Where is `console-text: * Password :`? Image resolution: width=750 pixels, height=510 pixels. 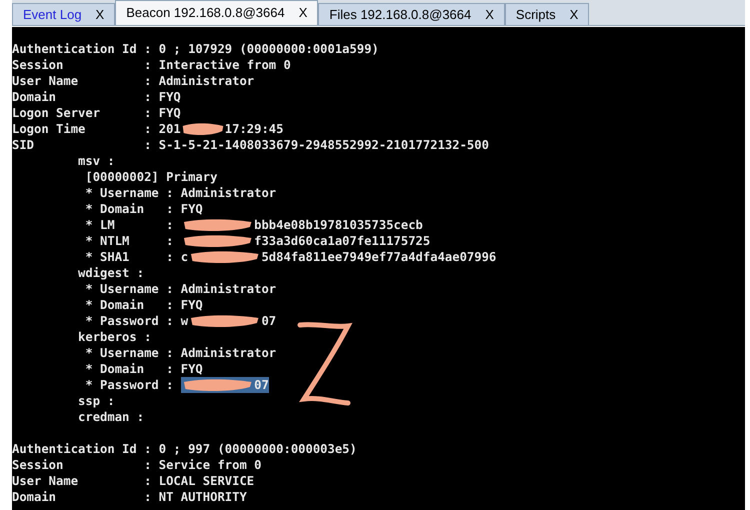
console-text: * Password : is located at coordinates (129, 385).